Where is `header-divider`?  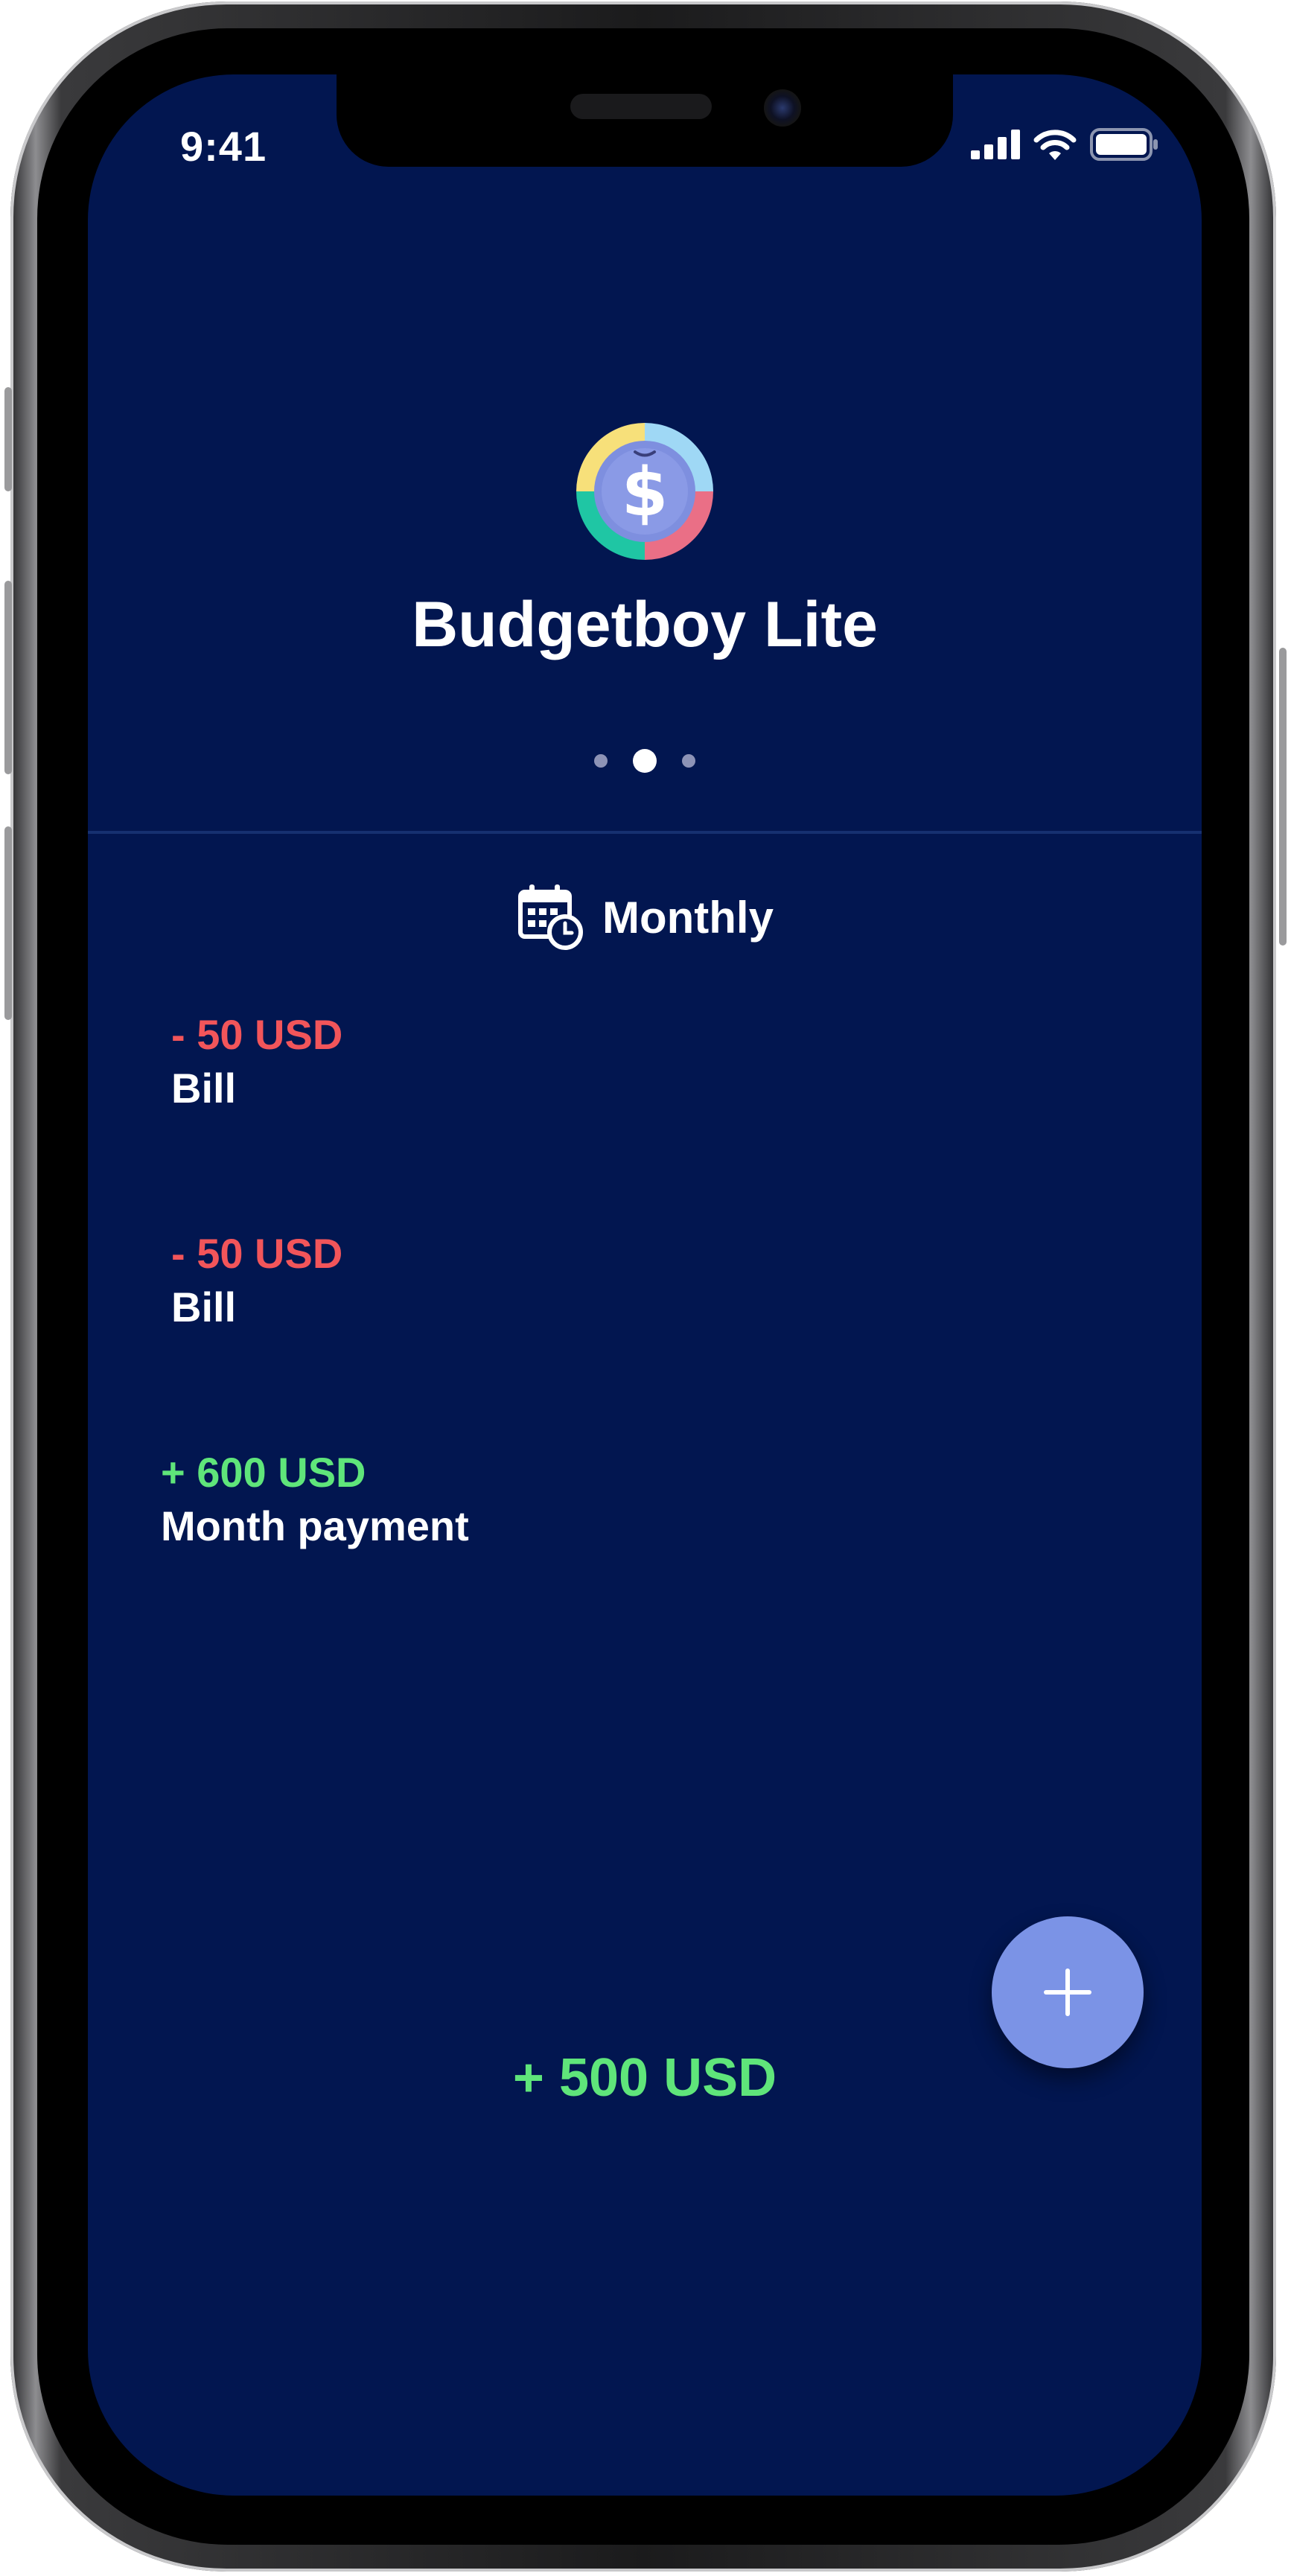 header-divider is located at coordinates (645, 832).